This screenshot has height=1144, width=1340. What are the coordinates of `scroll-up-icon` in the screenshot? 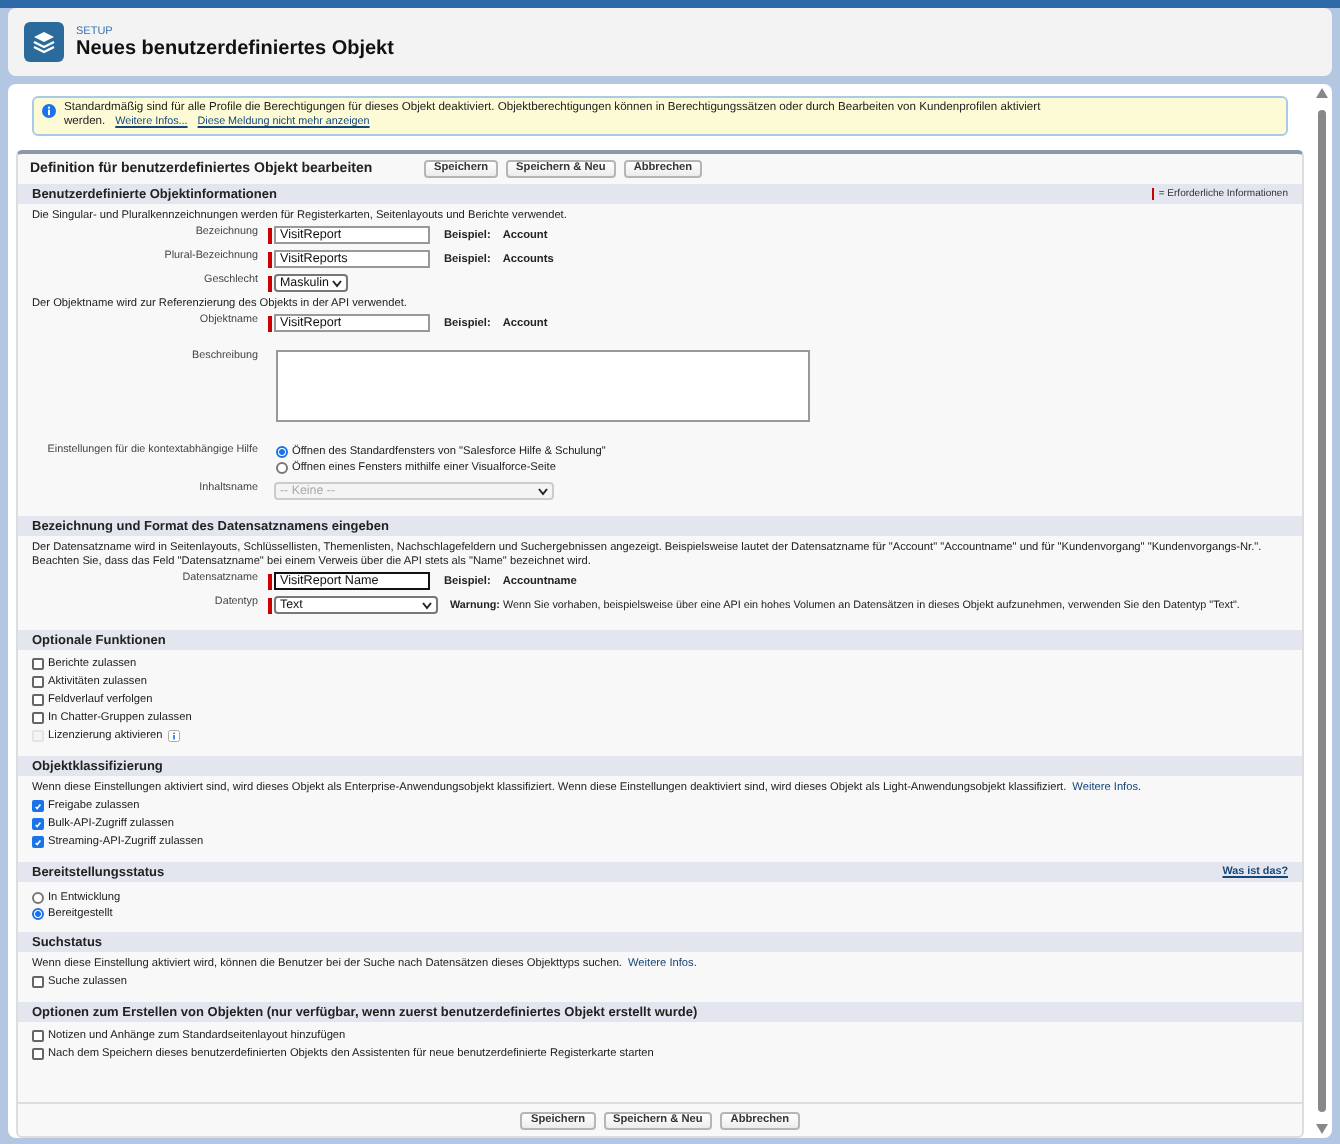 It's located at (1322, 93).